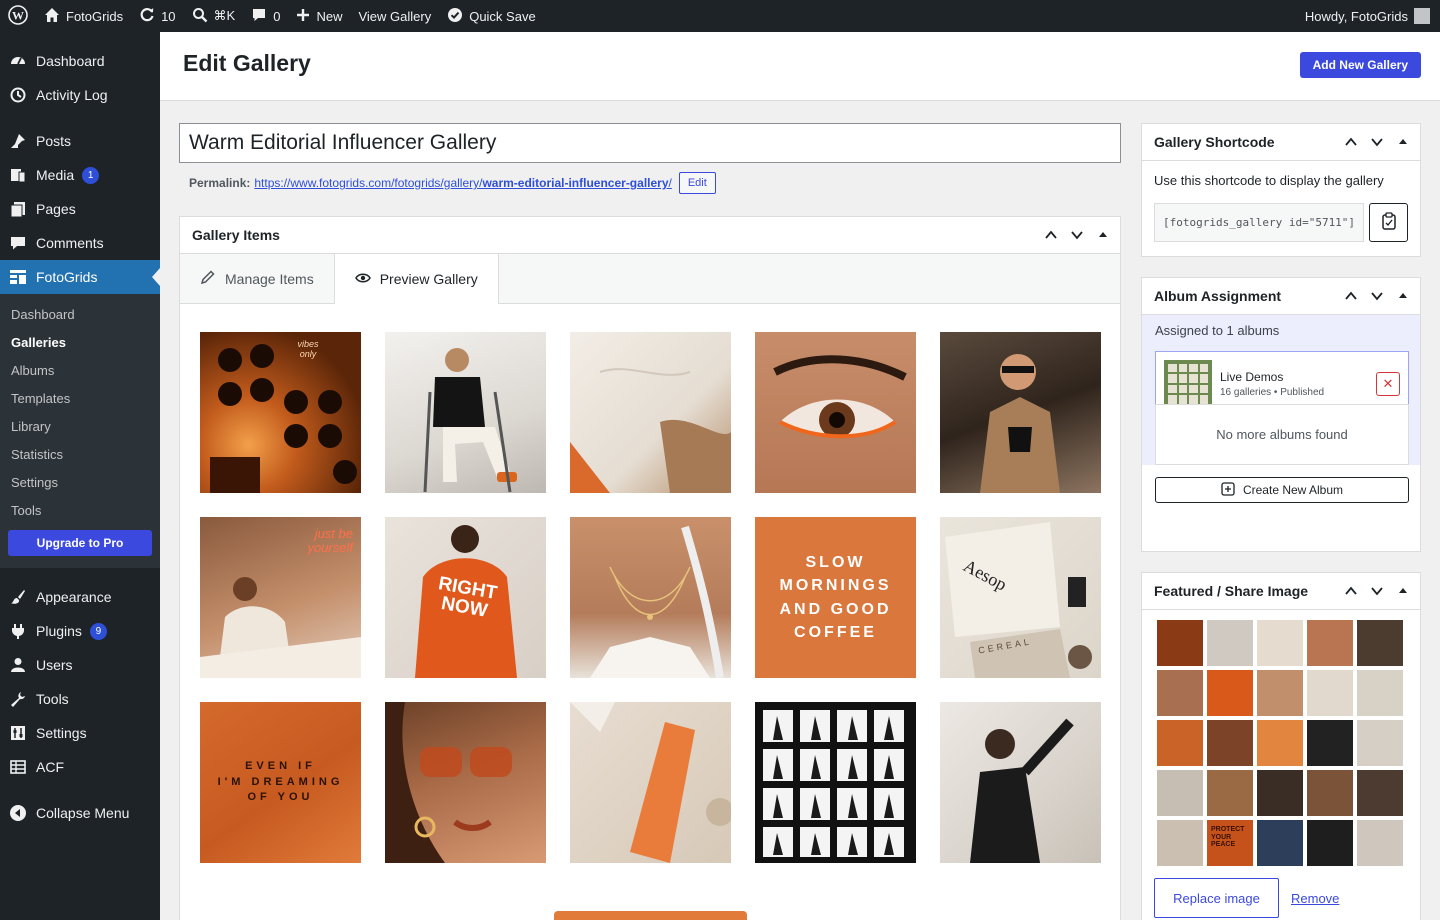 This screenshot has width=1440, height=920. I want to click on tab-manage-items: Manage Items, so click(257, 278).